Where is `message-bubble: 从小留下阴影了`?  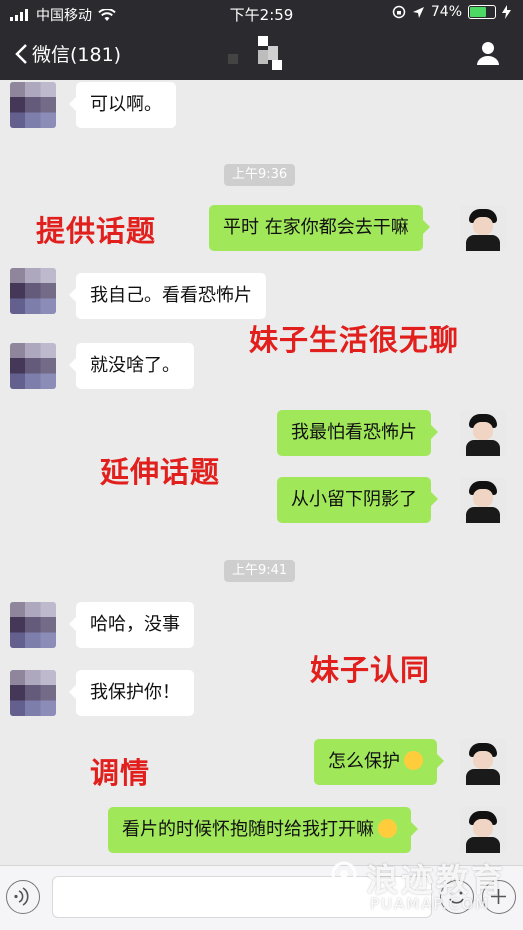
message-bubble: 从小留下阴影了 is located at coordinates (357, 500).